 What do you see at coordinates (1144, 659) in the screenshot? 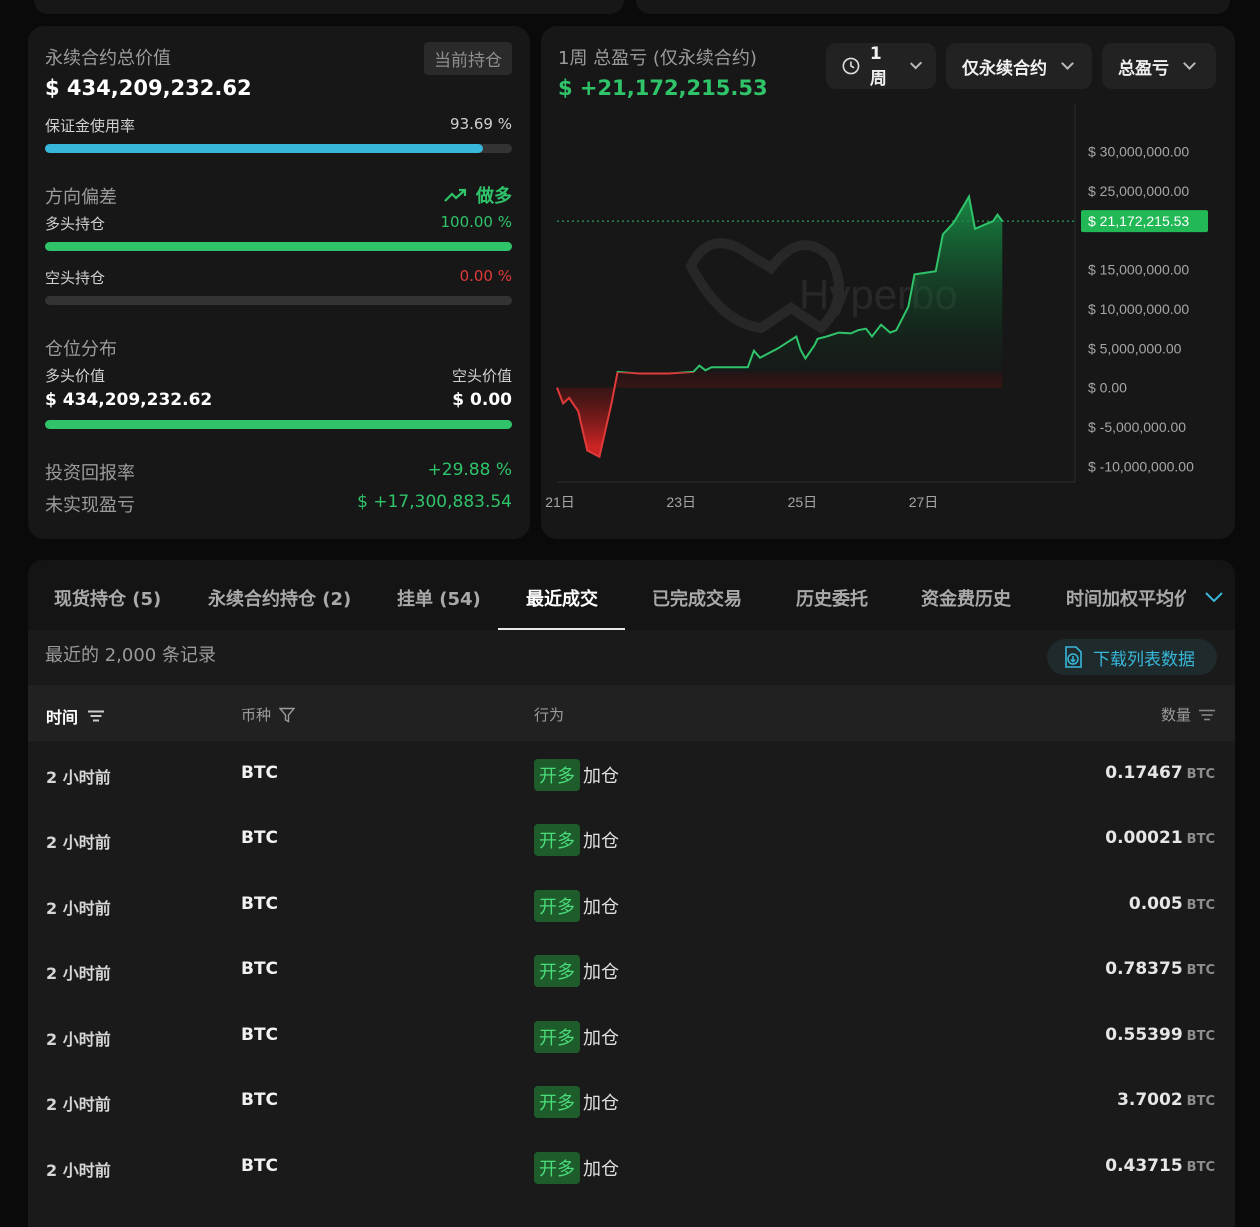
I see `download-button-label: 下载列表数据` at bounding box center [1144, 659].